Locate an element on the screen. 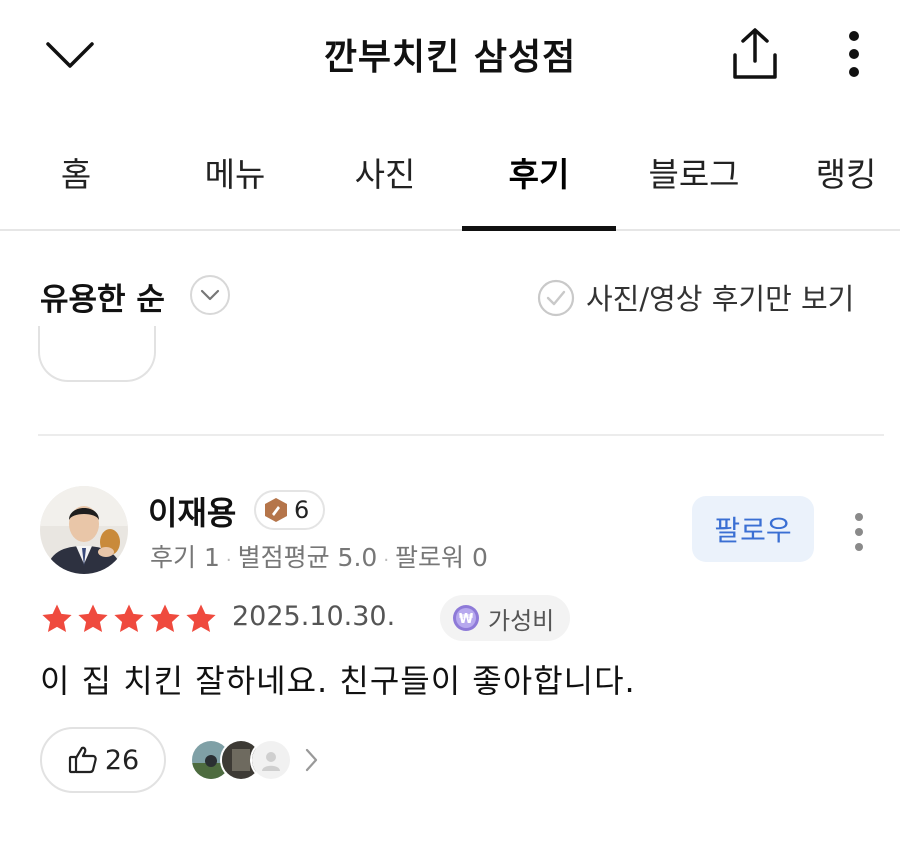 This screenshot has width=900, height=843. review-divider is located at coordinates (461, 435).